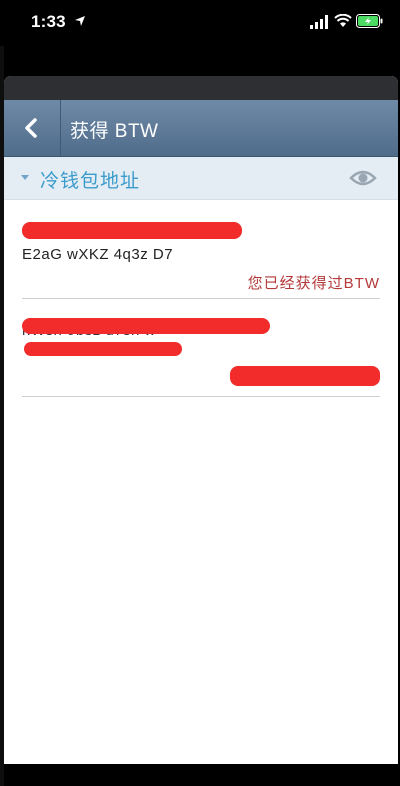 This screenshot has height=786, width=400. I want to click on eye-icon, so click(363, 178).